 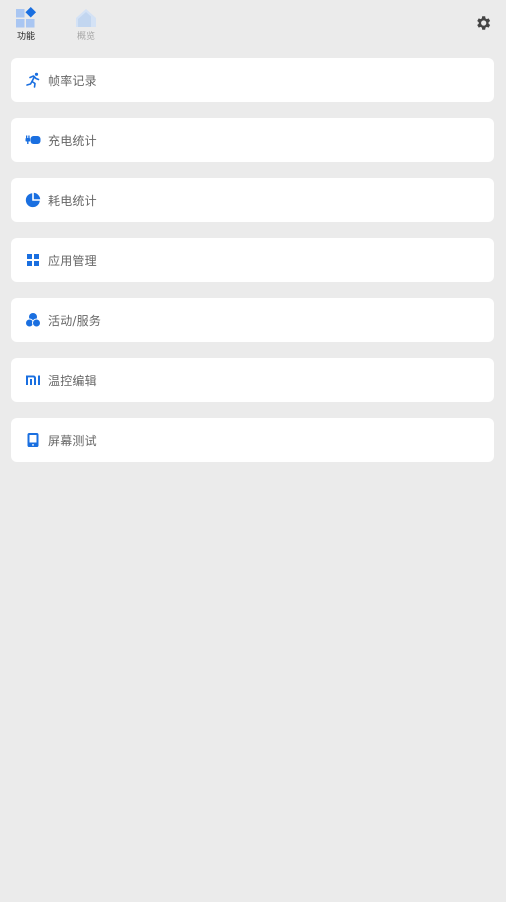 What do you see at coordinates (72, 380) in the screenshot?
I see `menu-item-label: 温控编辑` at bounding box center [72, 380].